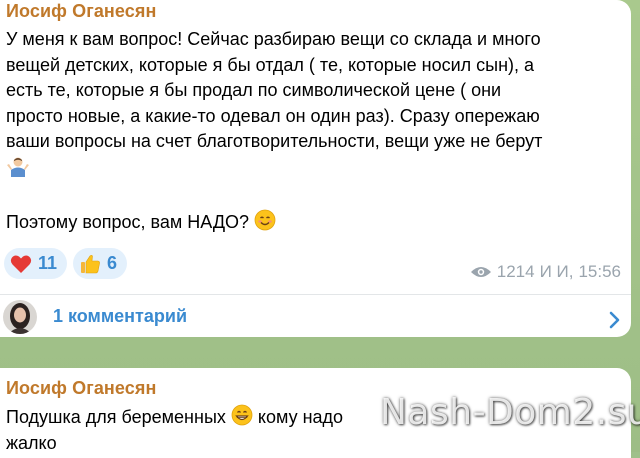  Describe the element at coordinates (21, 263) in the screenshot. I see `heart-icon` at that location.